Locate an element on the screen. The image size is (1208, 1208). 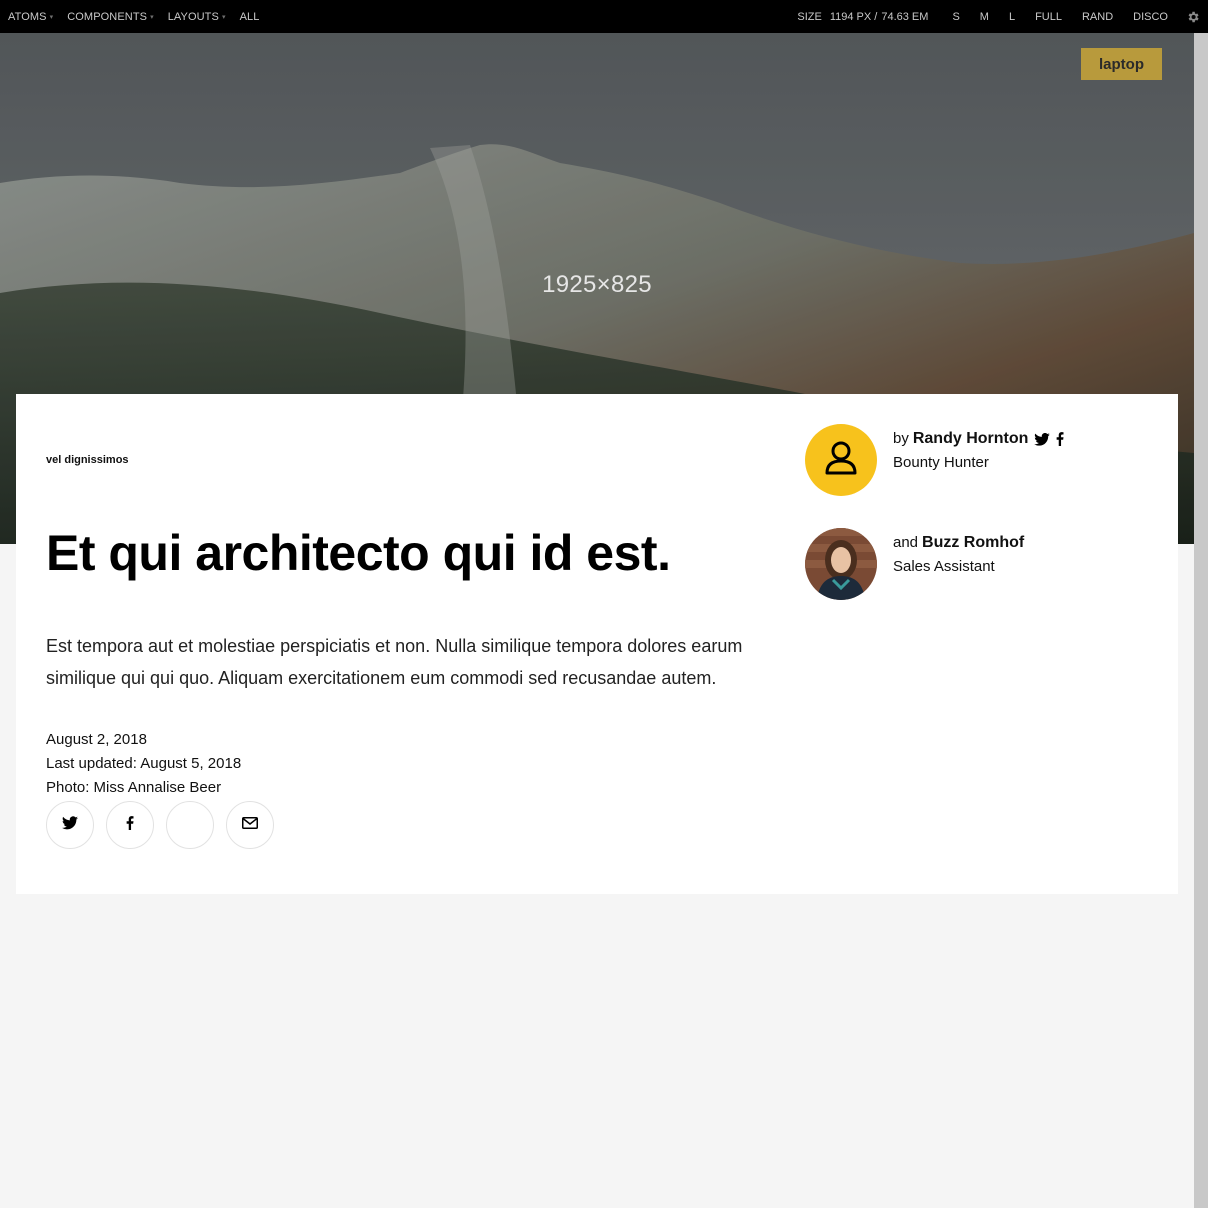
nav-all: ALL is located at coordinates (250, 17).